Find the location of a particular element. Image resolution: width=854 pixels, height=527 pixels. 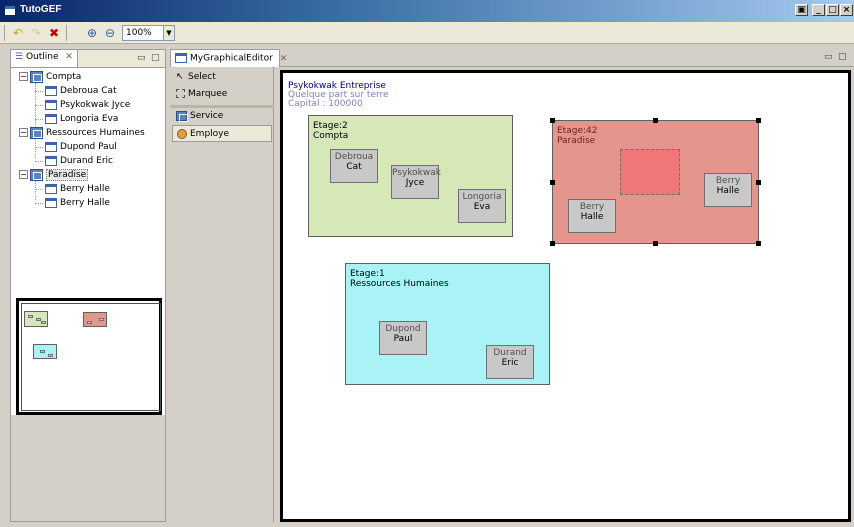

tree-service-paradise: − Paradise is located at coordinates (54, 175).